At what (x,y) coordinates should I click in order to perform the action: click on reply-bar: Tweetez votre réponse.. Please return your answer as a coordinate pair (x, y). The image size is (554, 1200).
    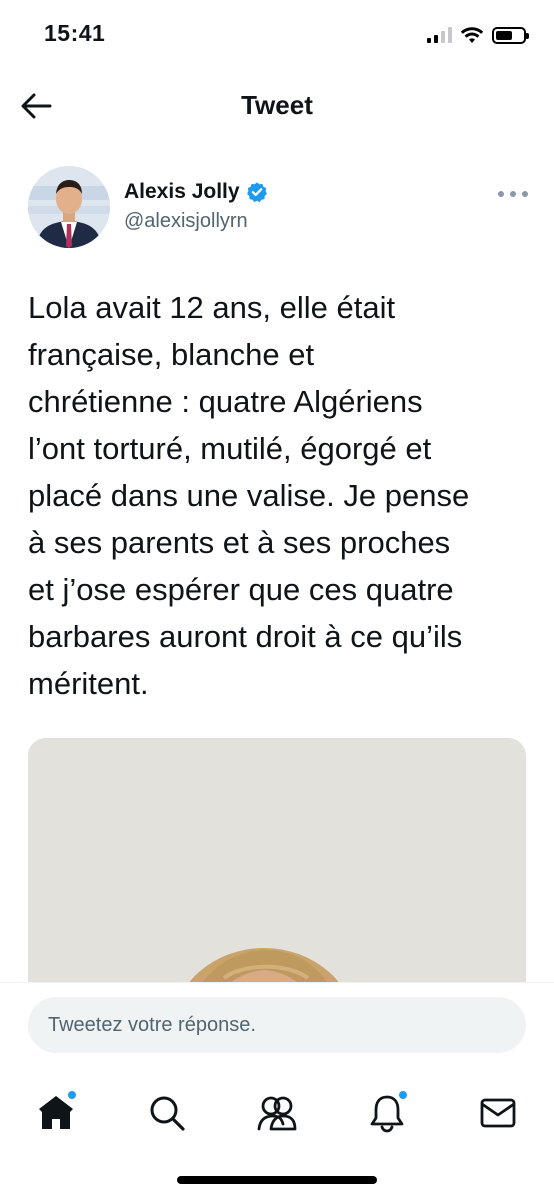
    Looking at the image, I should click on (277, 1025).